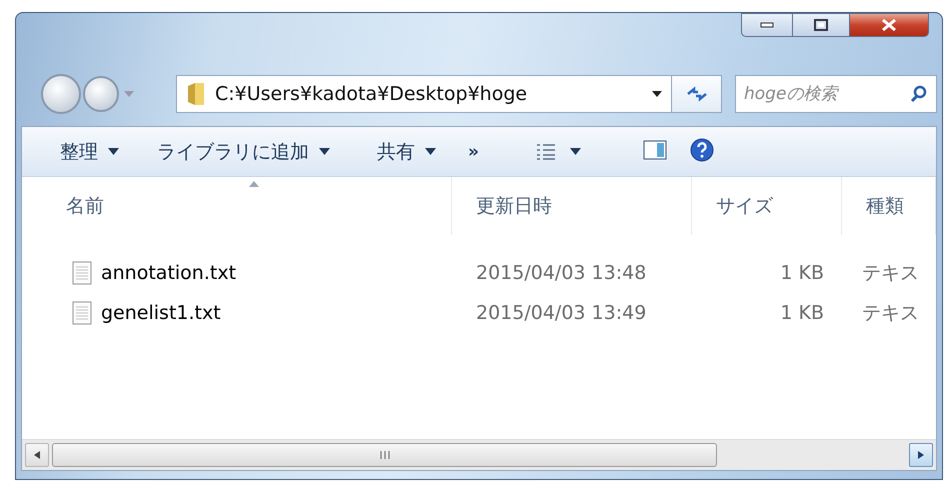 Image resolution: width=945 pixels, height=490 pixels. Describe the element at coordinates (558, 151) in the screenshot. I see `view-options-button` at that location.